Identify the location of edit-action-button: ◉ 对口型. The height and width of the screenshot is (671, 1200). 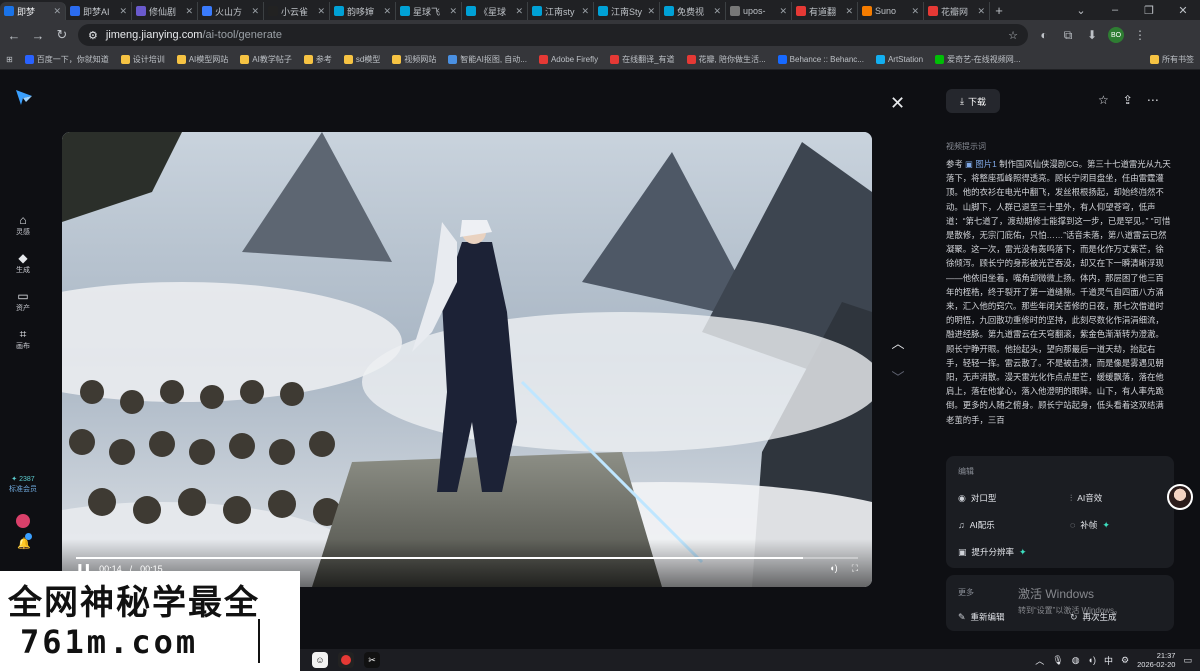
(977, 498).